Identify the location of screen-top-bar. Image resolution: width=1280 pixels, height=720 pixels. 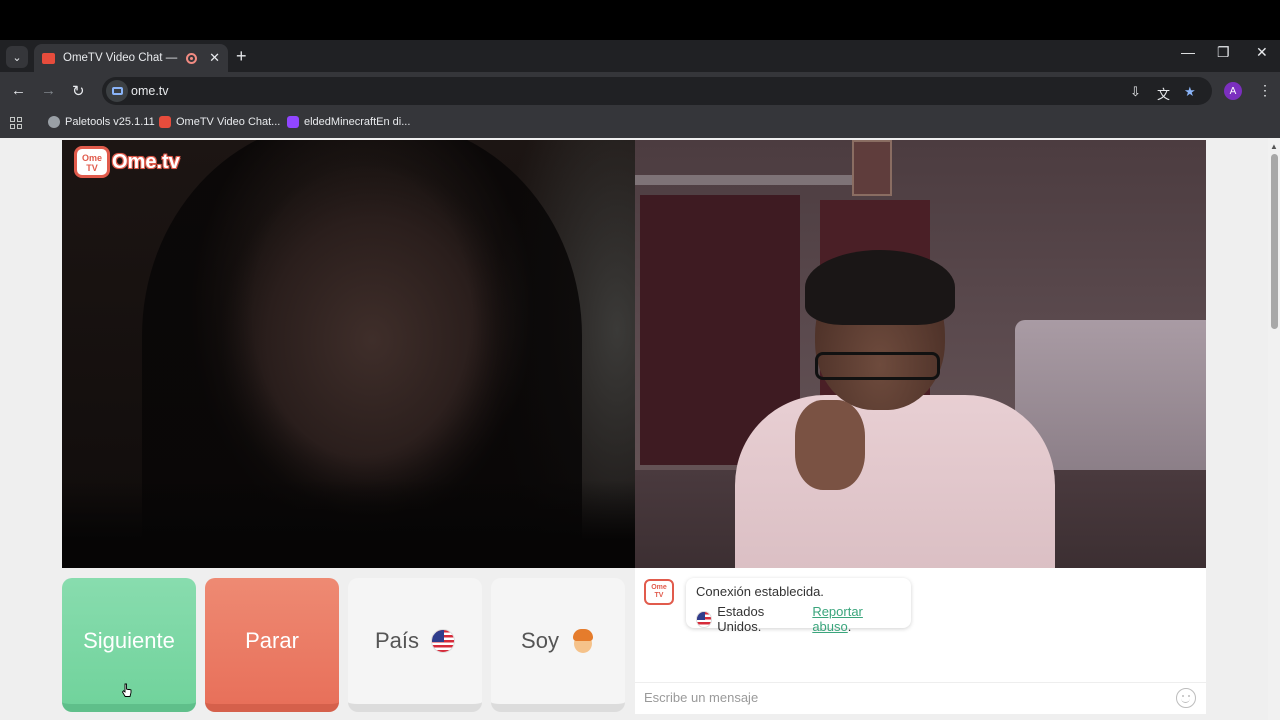
(640, 20).